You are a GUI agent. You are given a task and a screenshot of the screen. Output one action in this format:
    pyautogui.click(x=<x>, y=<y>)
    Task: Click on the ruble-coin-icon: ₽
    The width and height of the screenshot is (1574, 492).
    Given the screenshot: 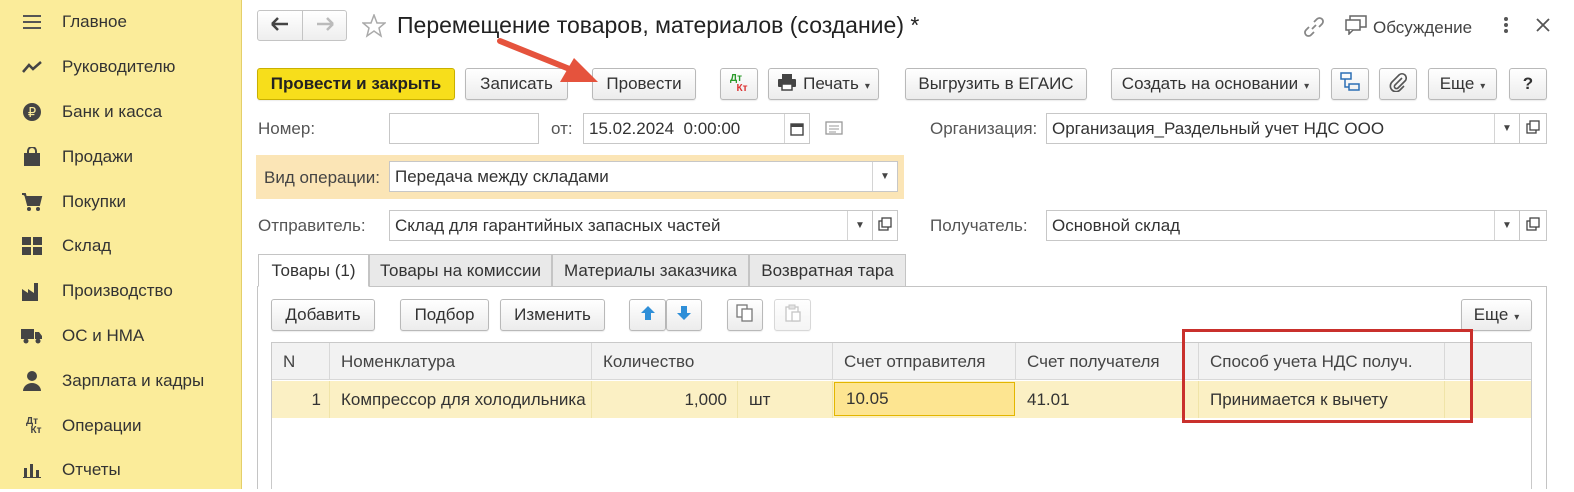 What is the action you would take?
    pyautogui.click(x=32, y=112)
    